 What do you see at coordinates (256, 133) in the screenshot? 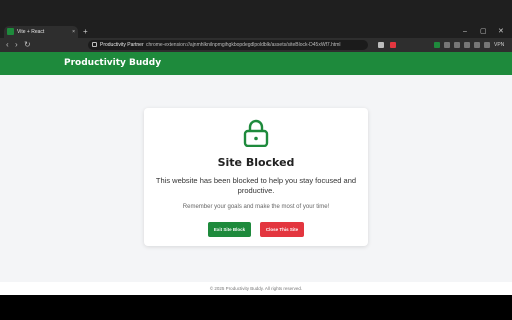
I see `lock-icon` at bounding box center [256, 133].